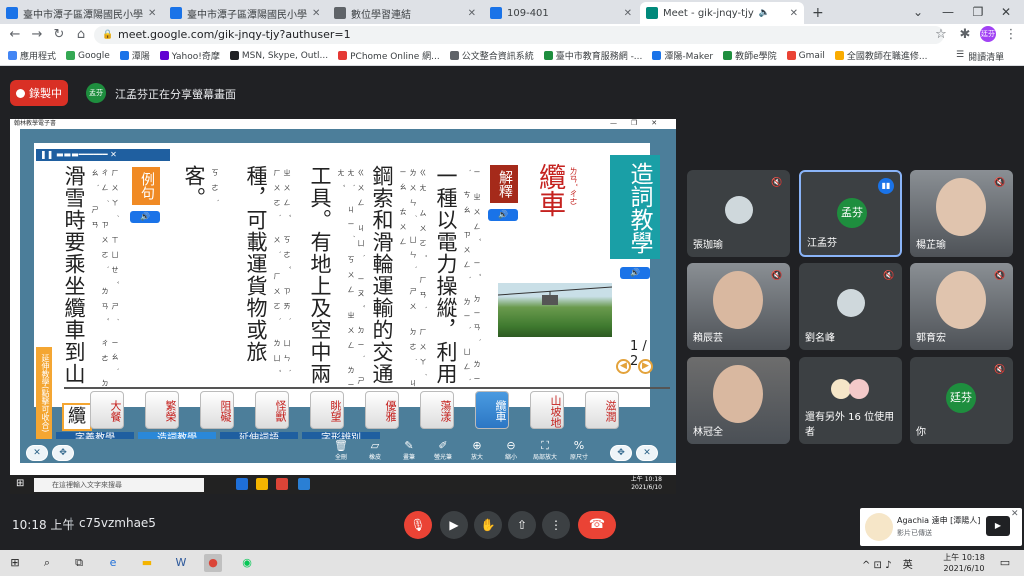 The image size is (1024, 576). I want to click on participant-tile: 🔇 郭育宏, so click(961, 306).